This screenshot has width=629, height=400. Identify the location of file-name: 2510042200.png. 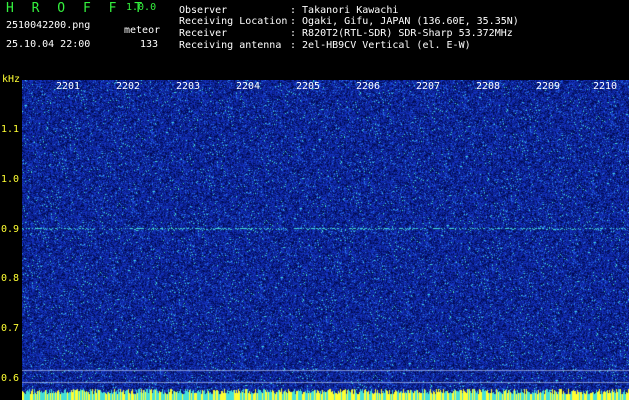
(48, 25).